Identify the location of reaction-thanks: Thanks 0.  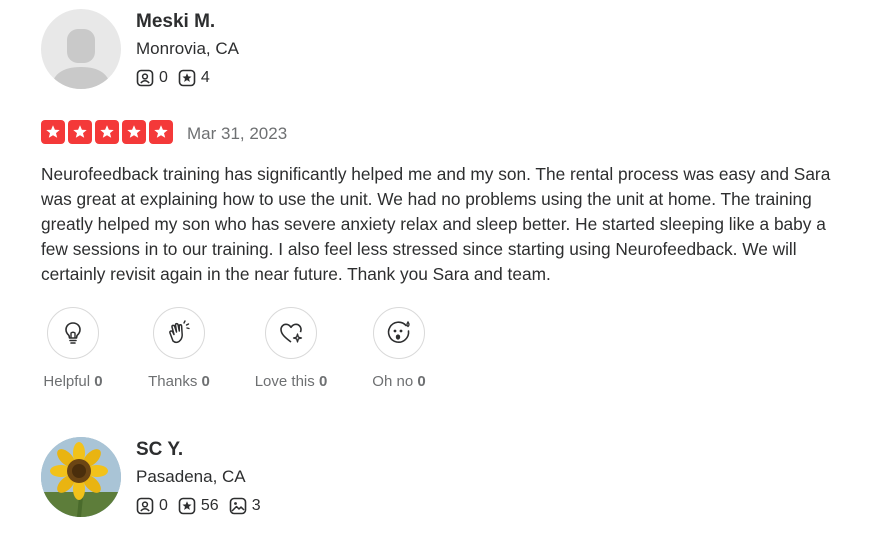
(179, 348).